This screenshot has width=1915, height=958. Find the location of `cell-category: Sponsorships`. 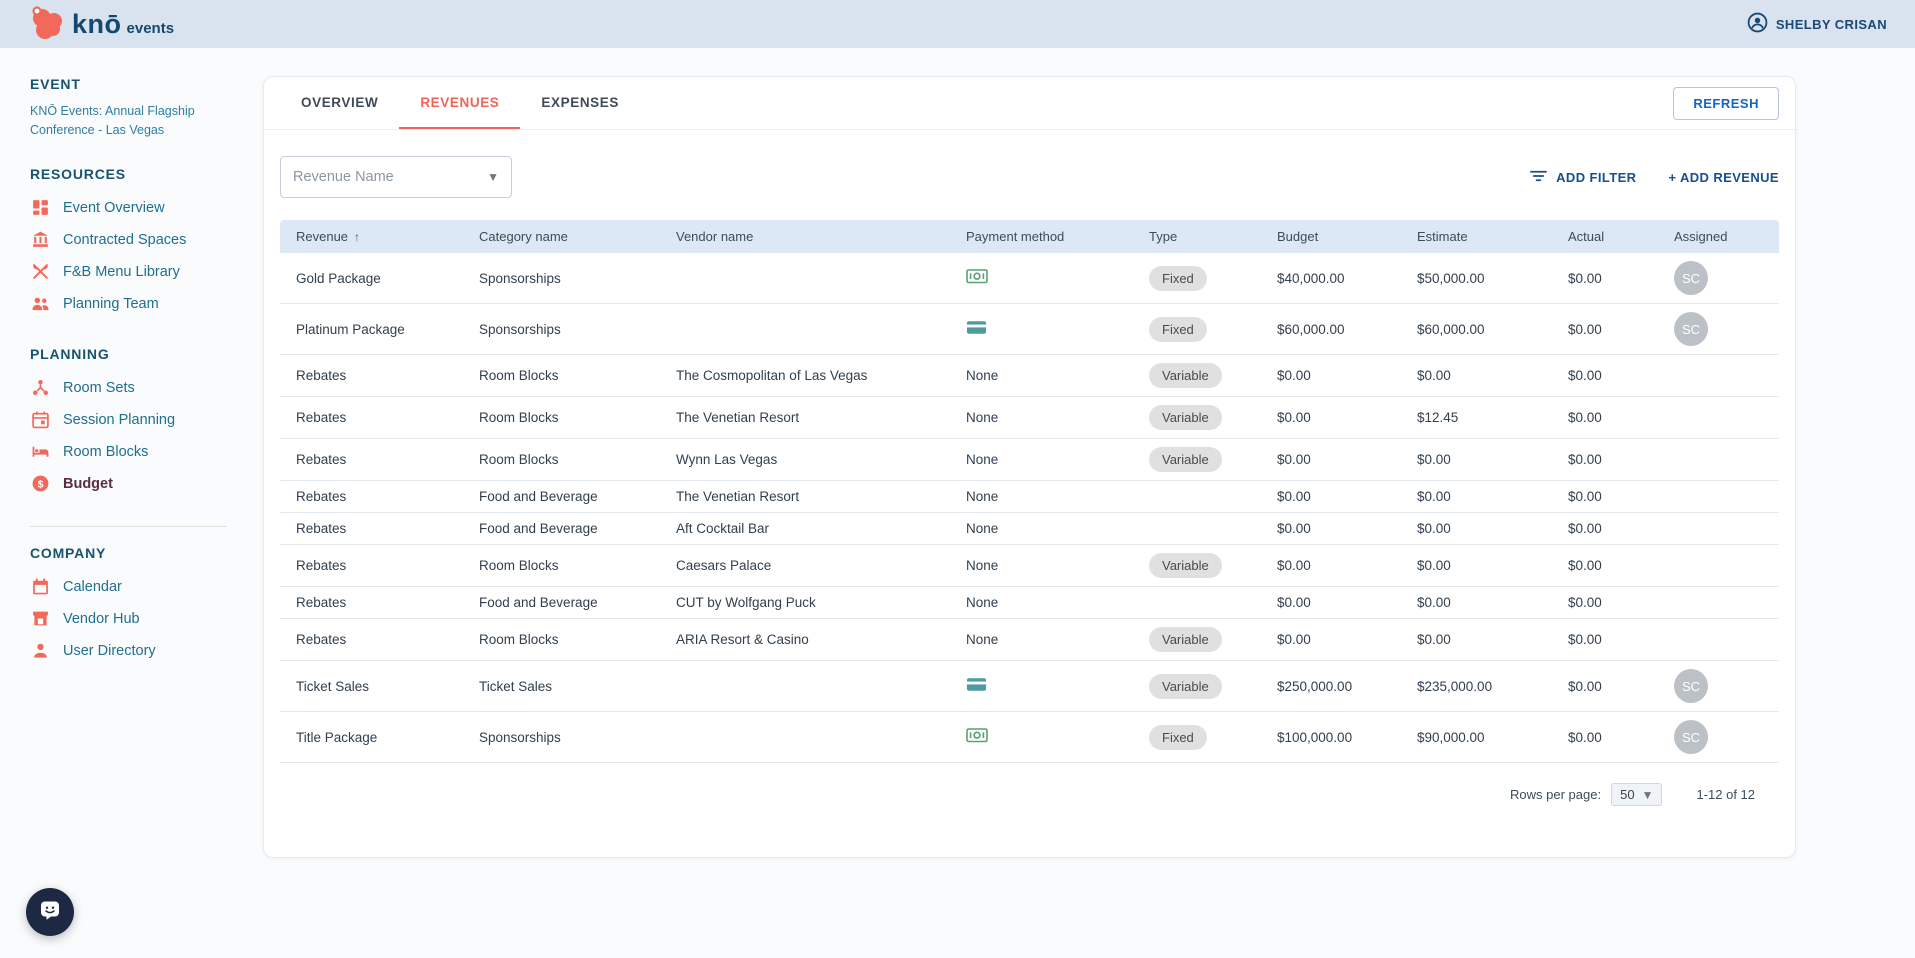

cell-category: Sponsorships is located at coordinates (561, 737).